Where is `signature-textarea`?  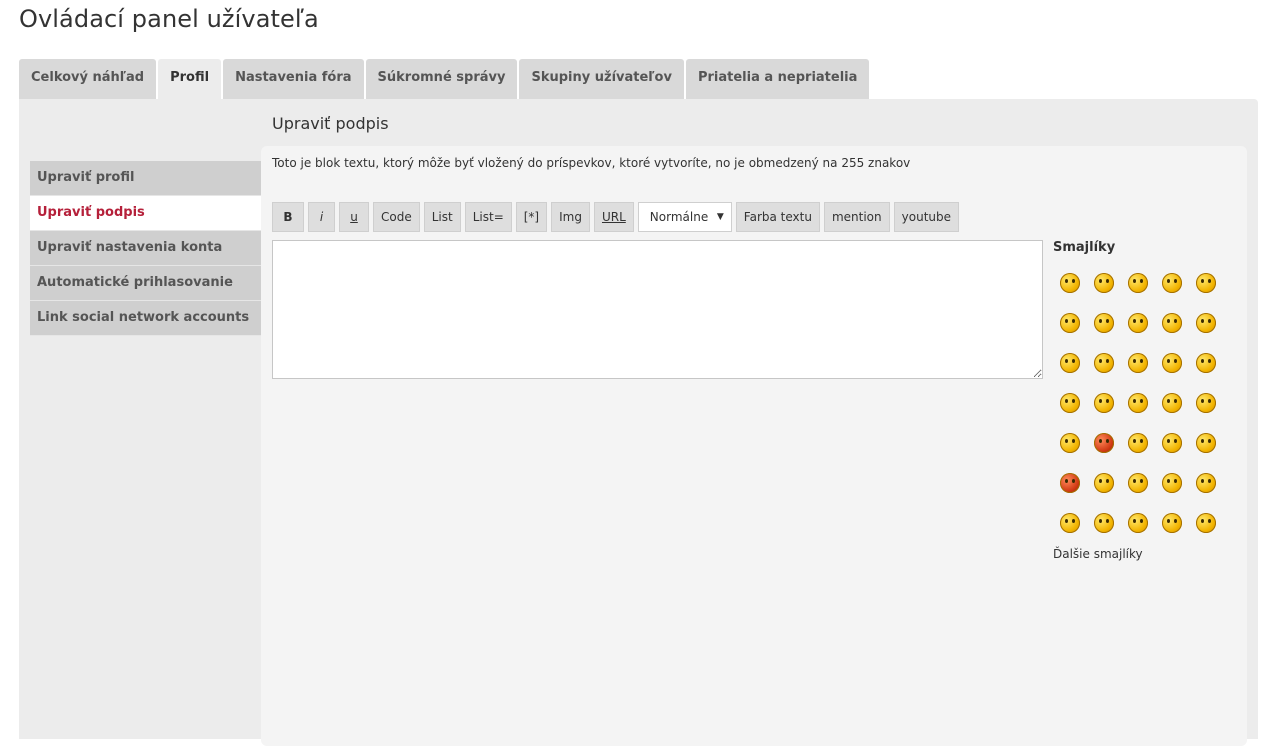
signature-textarea is located at coordinates (657, 309).